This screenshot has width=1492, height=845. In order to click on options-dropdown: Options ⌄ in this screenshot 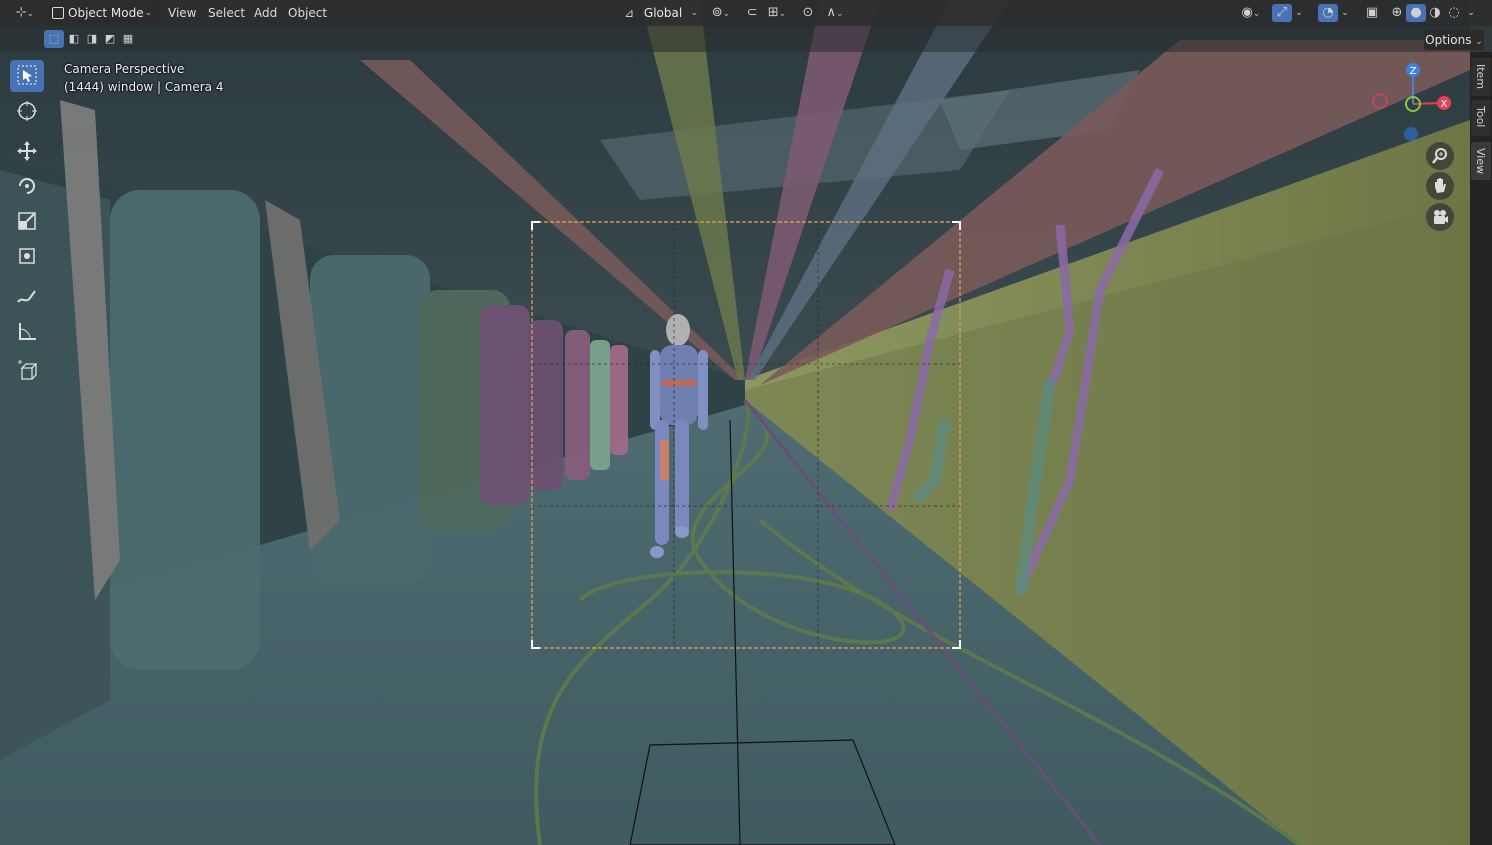, I will do `click(1454, 40)`.